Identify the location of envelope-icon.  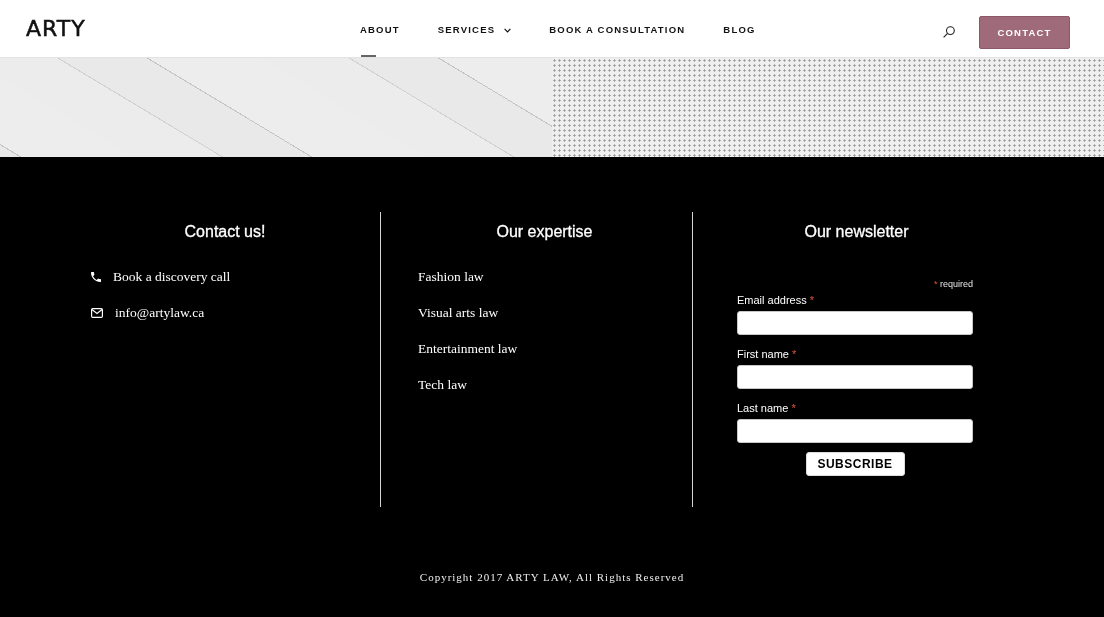
(97, 313).